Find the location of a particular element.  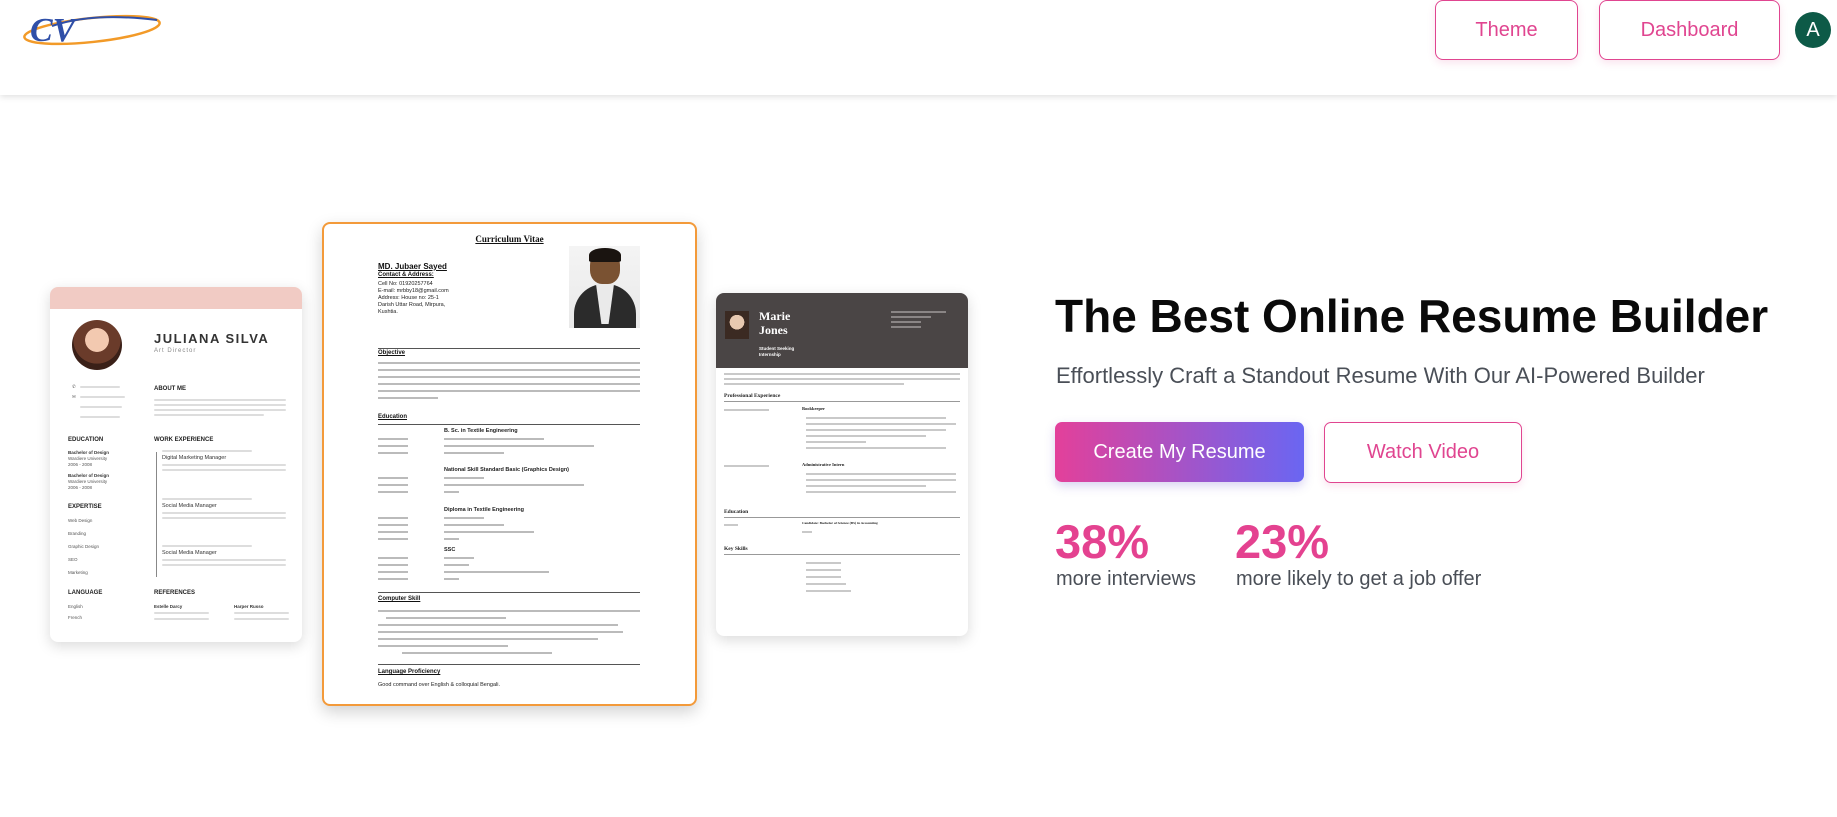

watch-video-button: Watch Video is located at coordinates (1423, 452).